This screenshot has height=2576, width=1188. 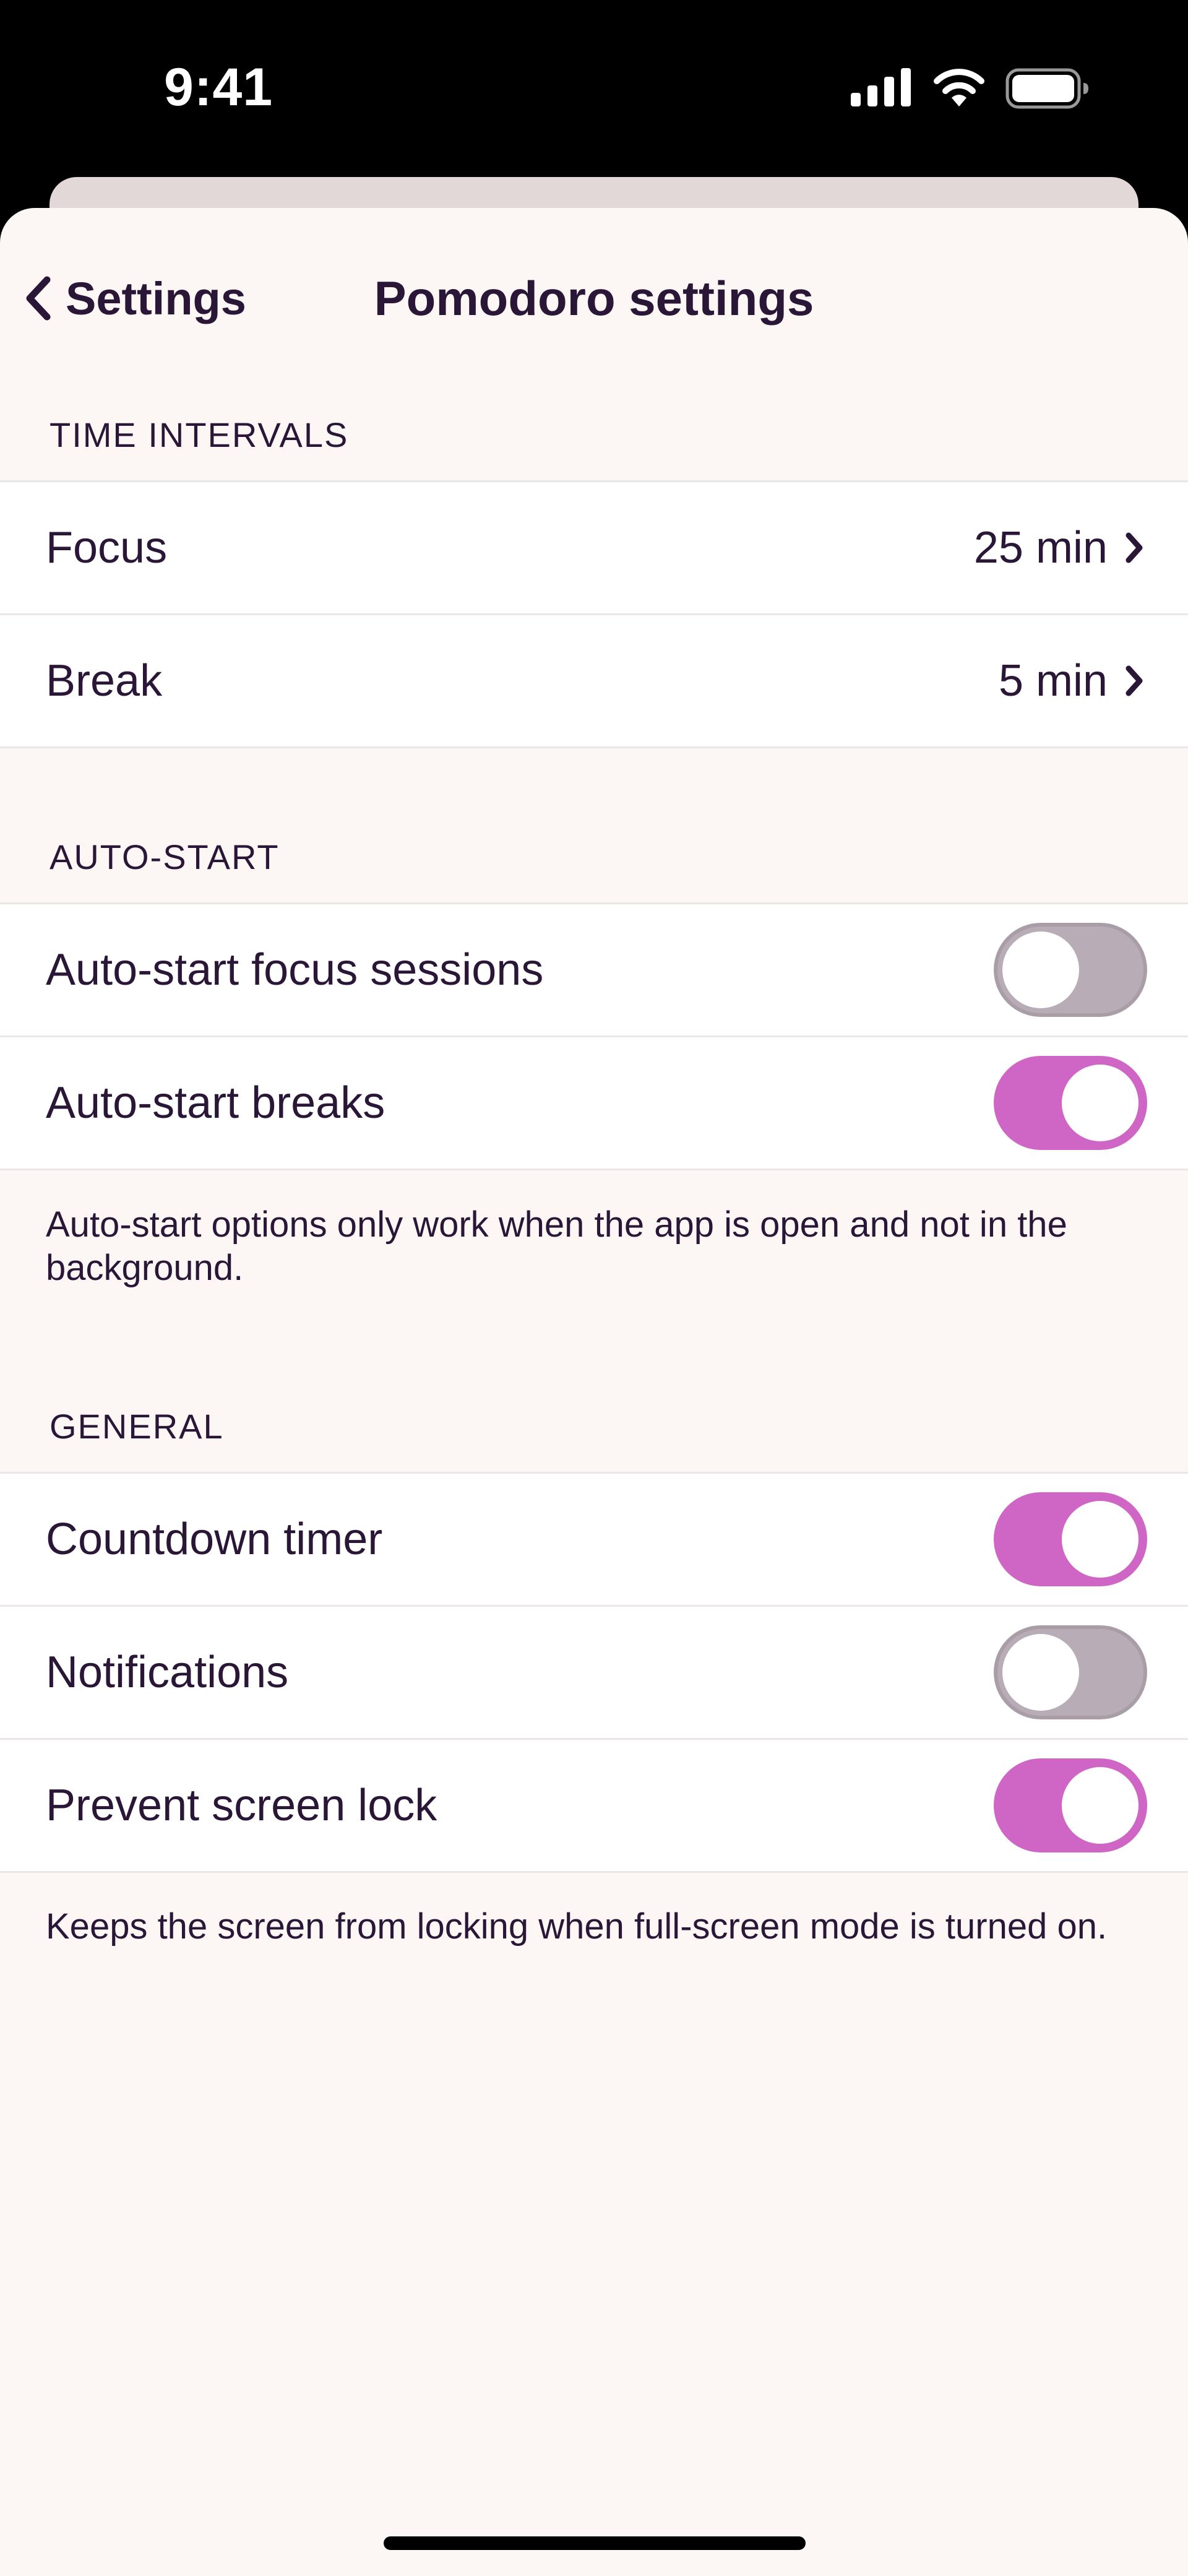 What do you see at coordinates (594, 679) in the screenshot?
I see `break-row: Break 5 min` at bounding box center [594, 679].